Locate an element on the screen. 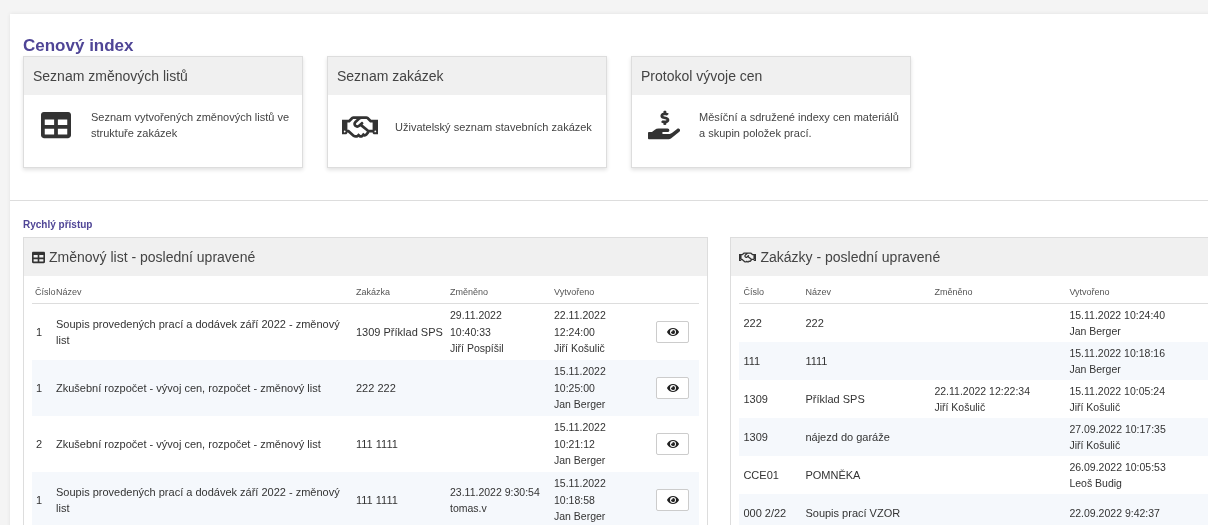  table-cell: 1111 is located at coordinates (816, 361).